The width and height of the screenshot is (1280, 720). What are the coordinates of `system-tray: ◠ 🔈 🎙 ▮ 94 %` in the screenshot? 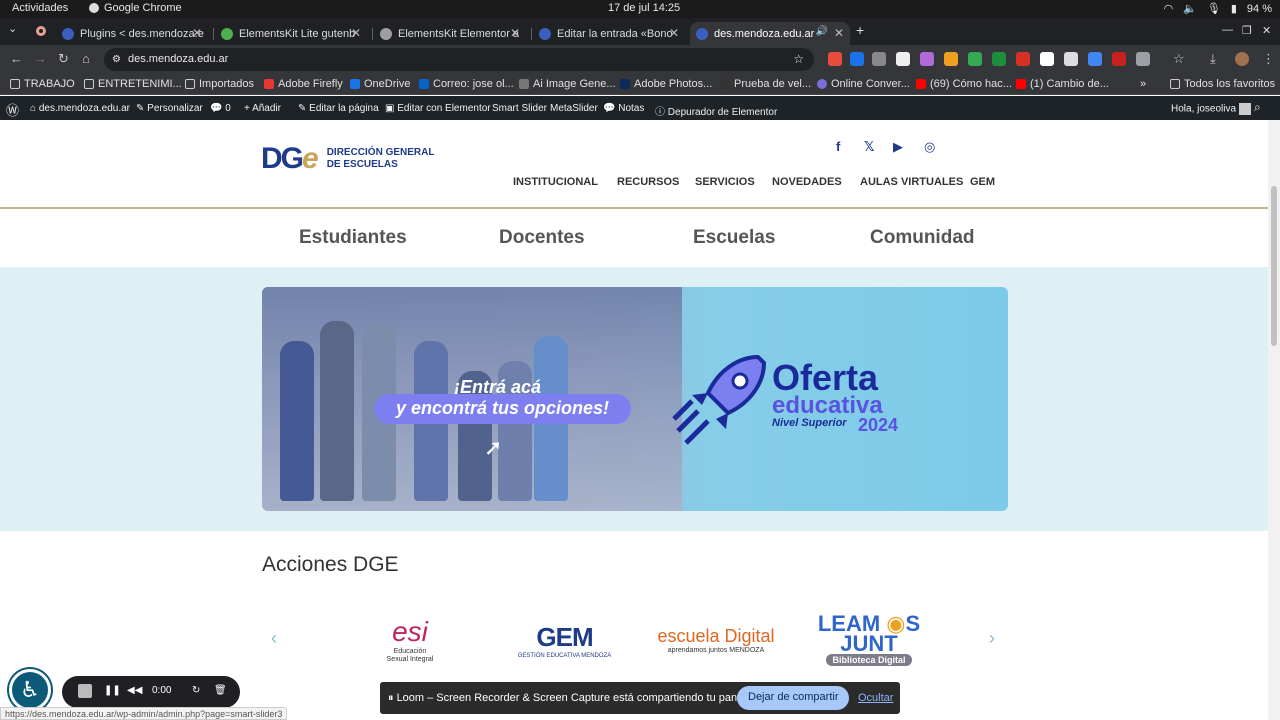 It's located at (1218, 9).